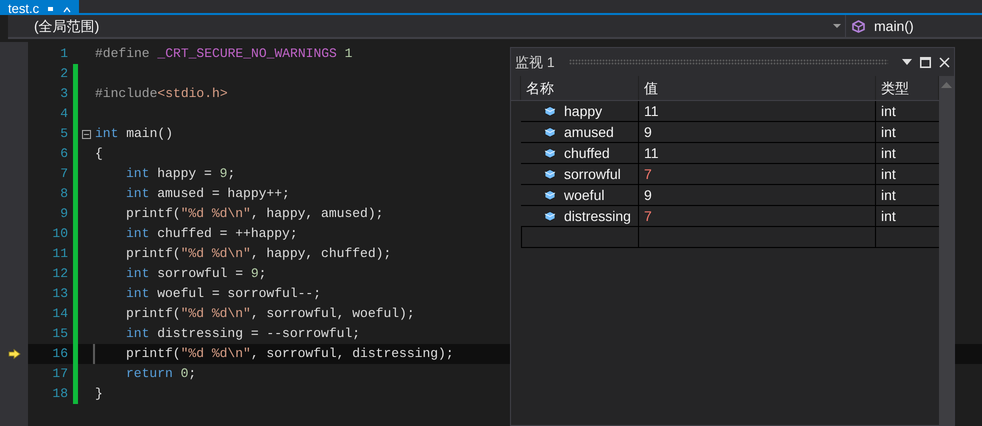 The height and width of the screenshot is (426, 982). I want to click on collapse-icon, so click(86, 134).